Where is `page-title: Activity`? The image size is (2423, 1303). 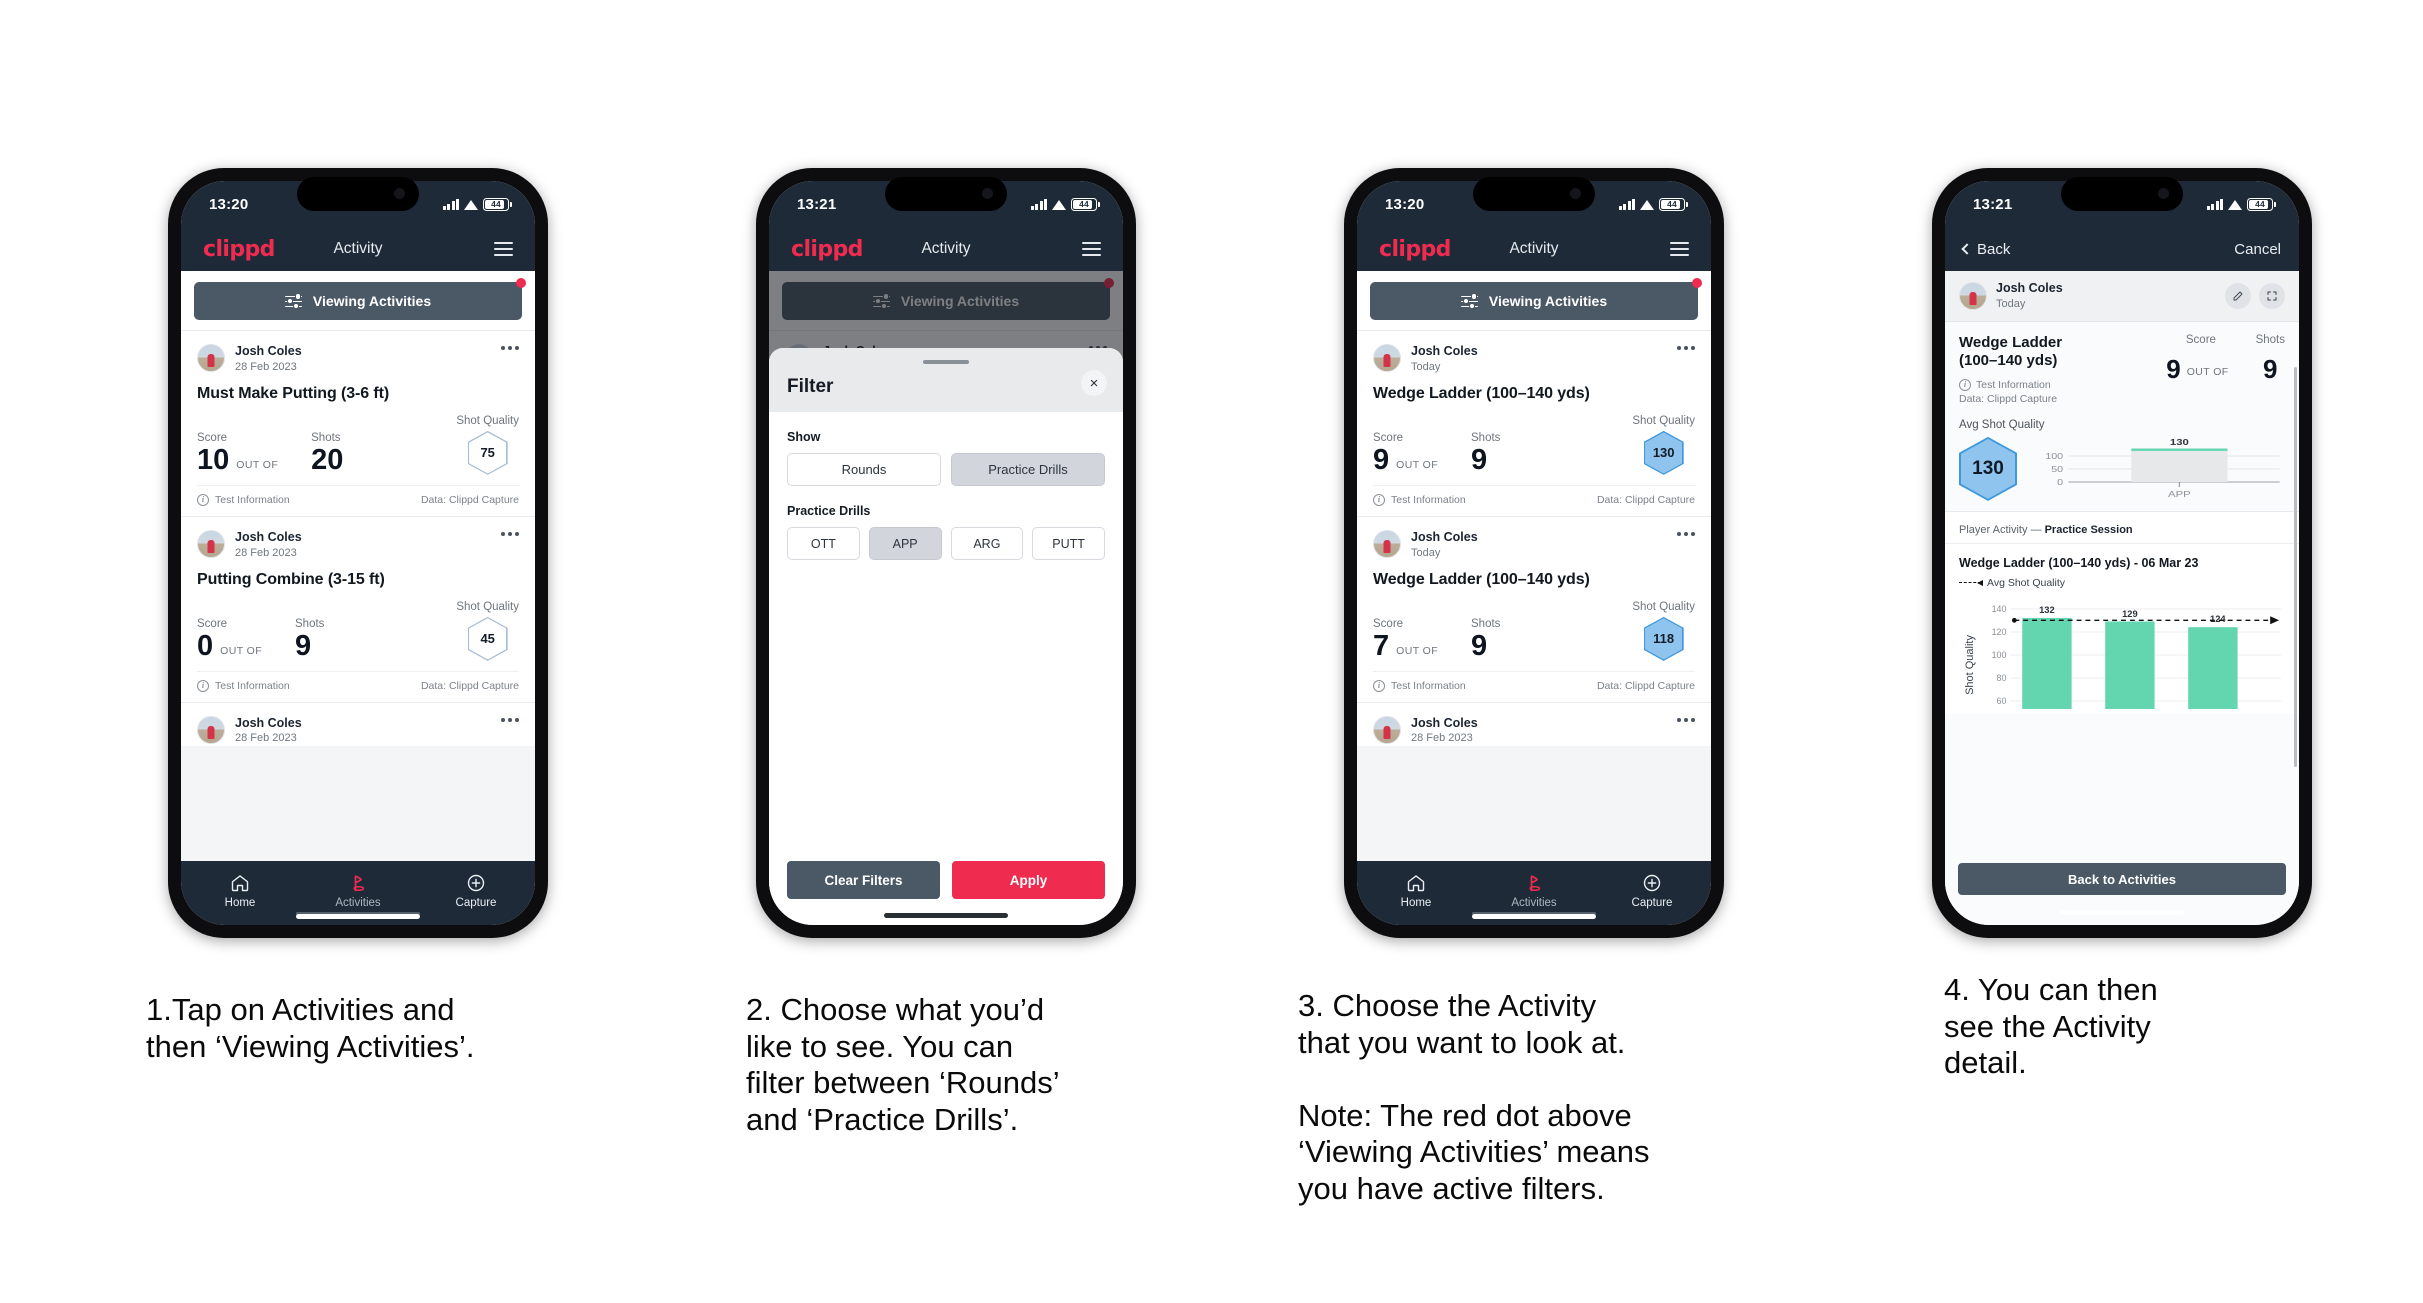 page-title: Activity is located at coordinates (1534, 248).